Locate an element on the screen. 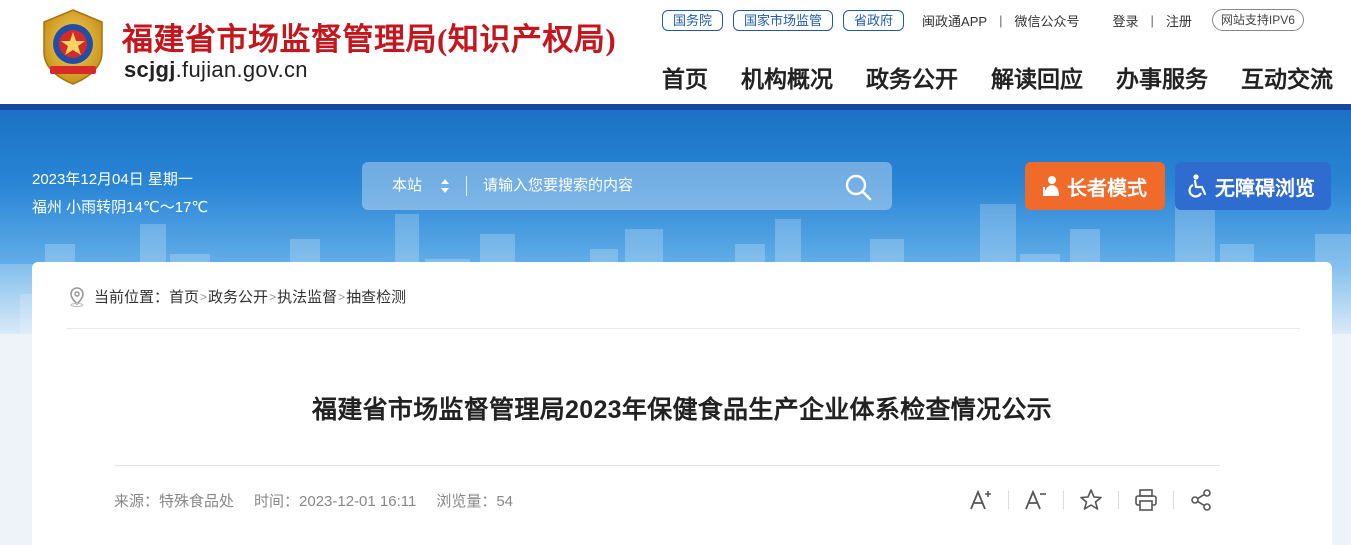  article-time: 时间：2023-12-01 16:11 is located at coordinates (335, 501).